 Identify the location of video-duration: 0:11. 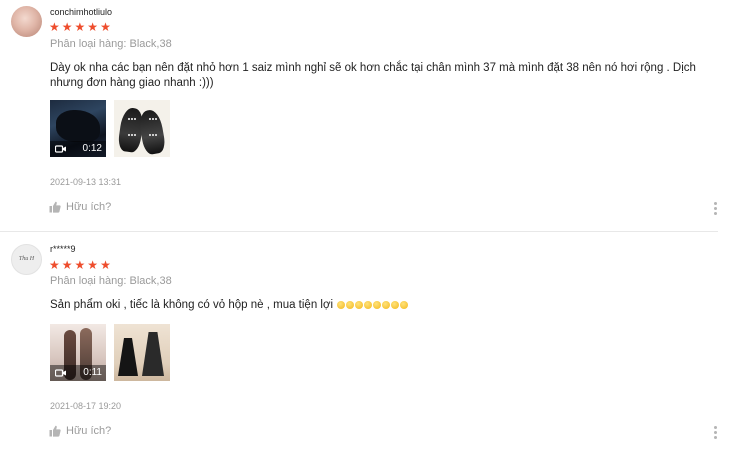
(92, 372).